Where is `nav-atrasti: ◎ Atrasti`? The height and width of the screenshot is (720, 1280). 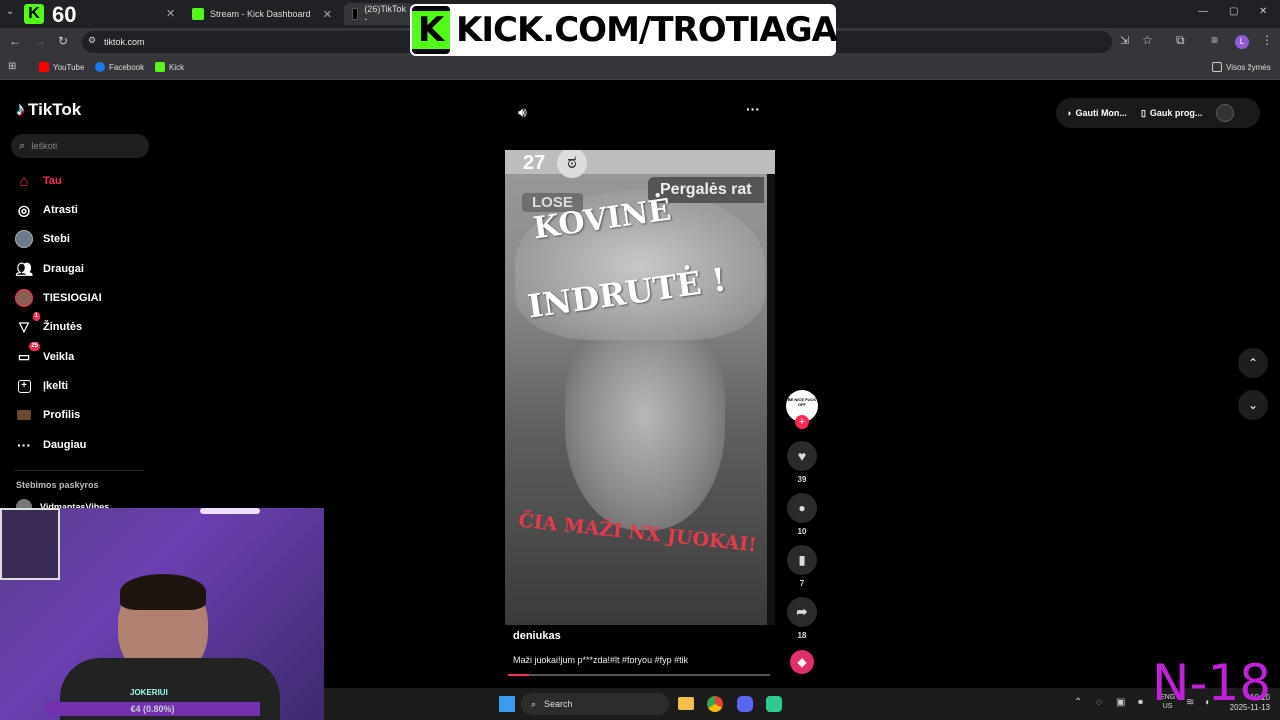 nav-atrasti: ◎ Atrasti is located at coordinates (46, 210).